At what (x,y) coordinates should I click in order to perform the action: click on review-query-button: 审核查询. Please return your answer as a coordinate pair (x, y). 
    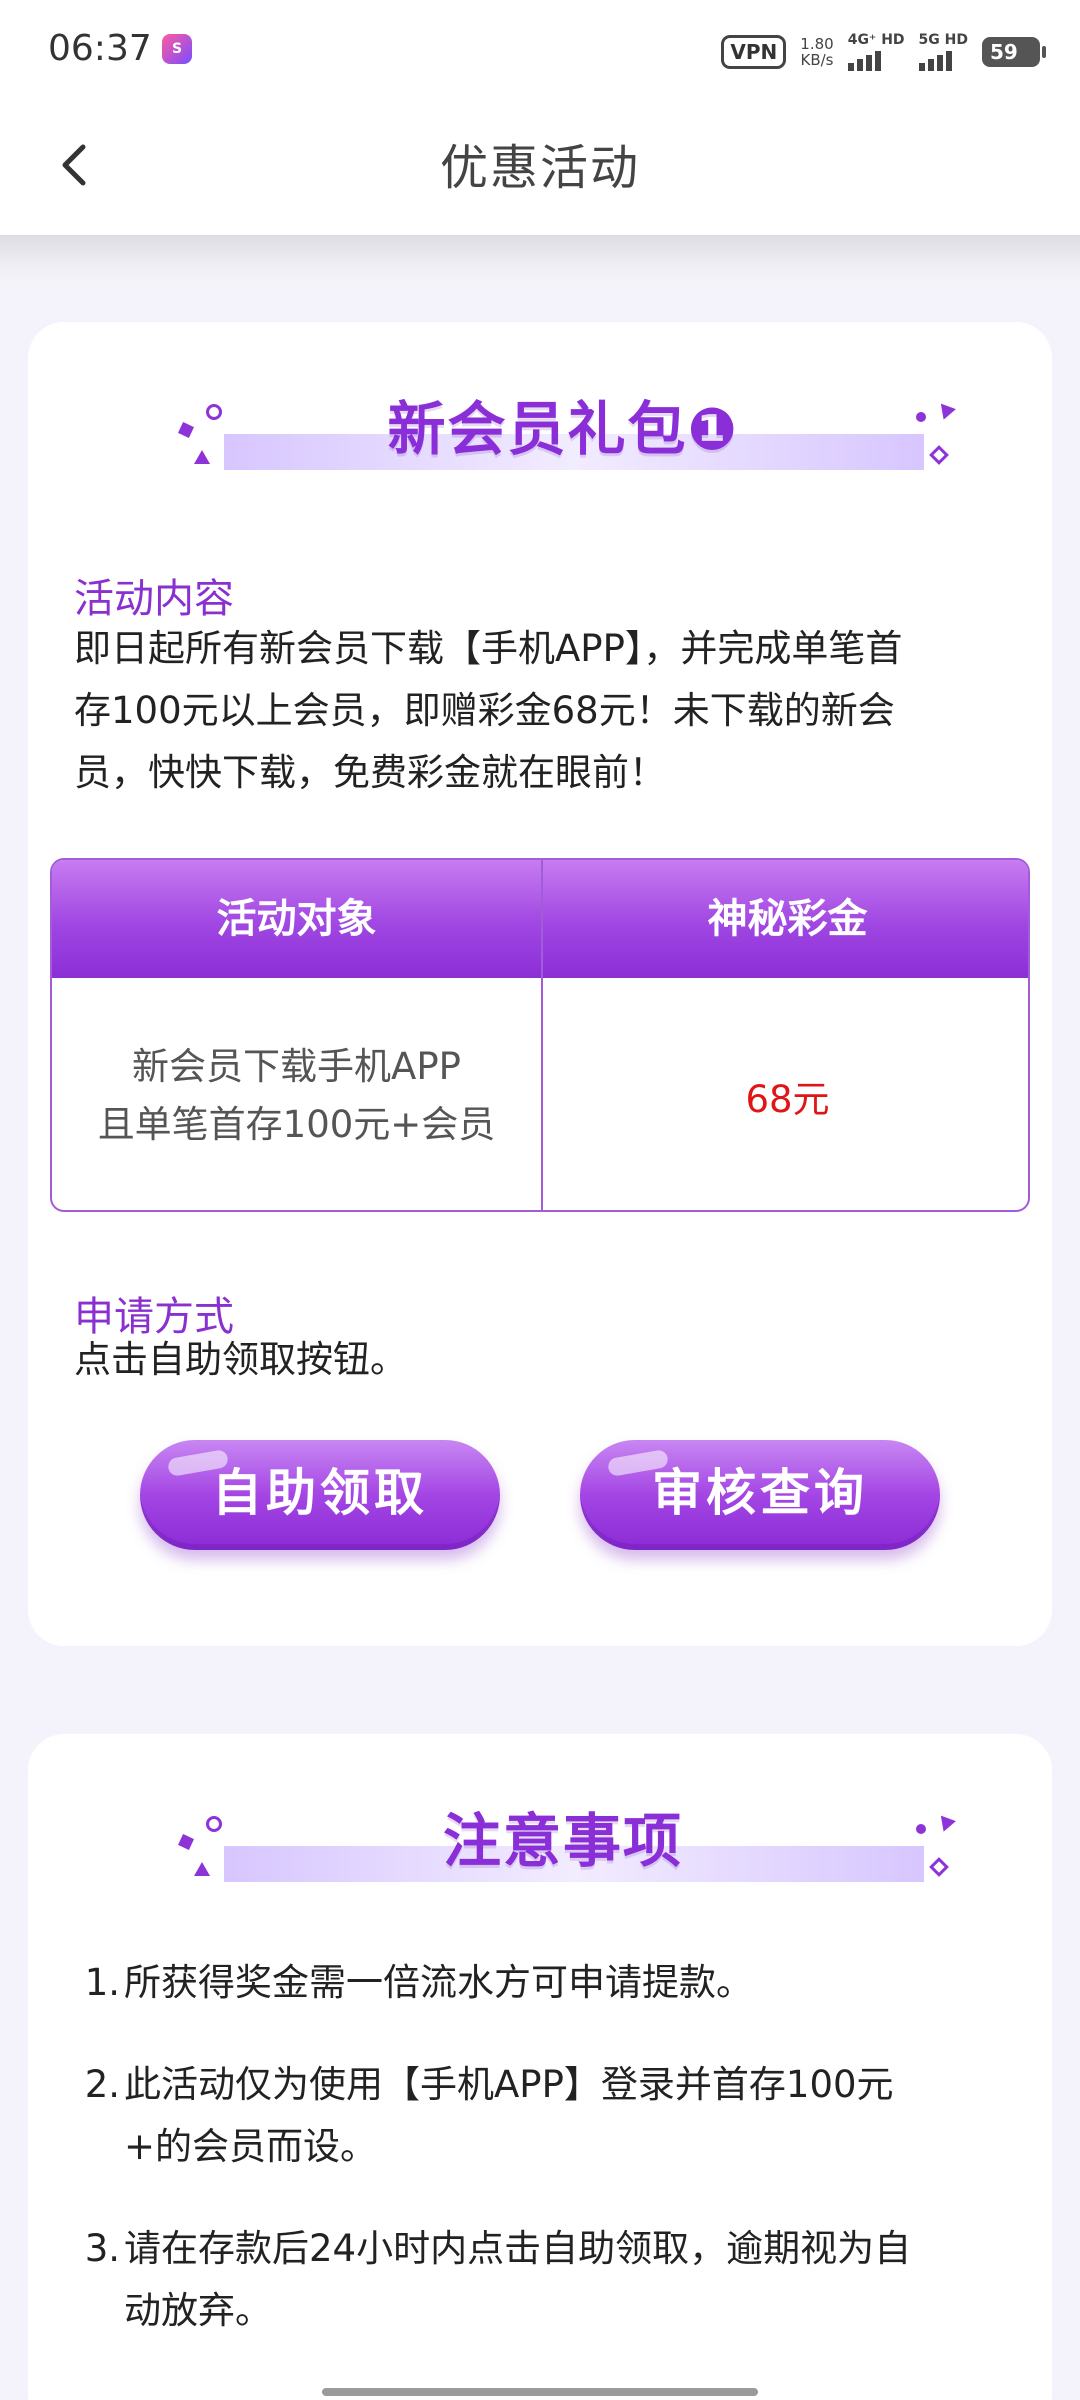
    Looking at the image, I should click on (760, 1495).